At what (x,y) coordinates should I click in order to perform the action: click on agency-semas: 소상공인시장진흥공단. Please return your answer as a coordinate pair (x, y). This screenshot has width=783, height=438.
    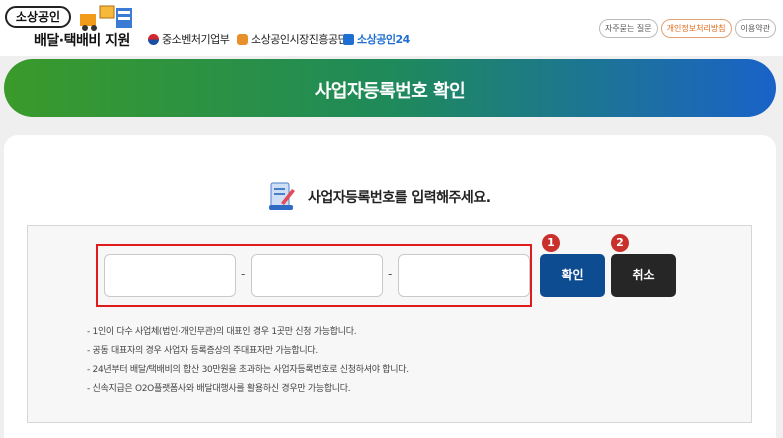
    Looking at the image, I should click on (292, 39).